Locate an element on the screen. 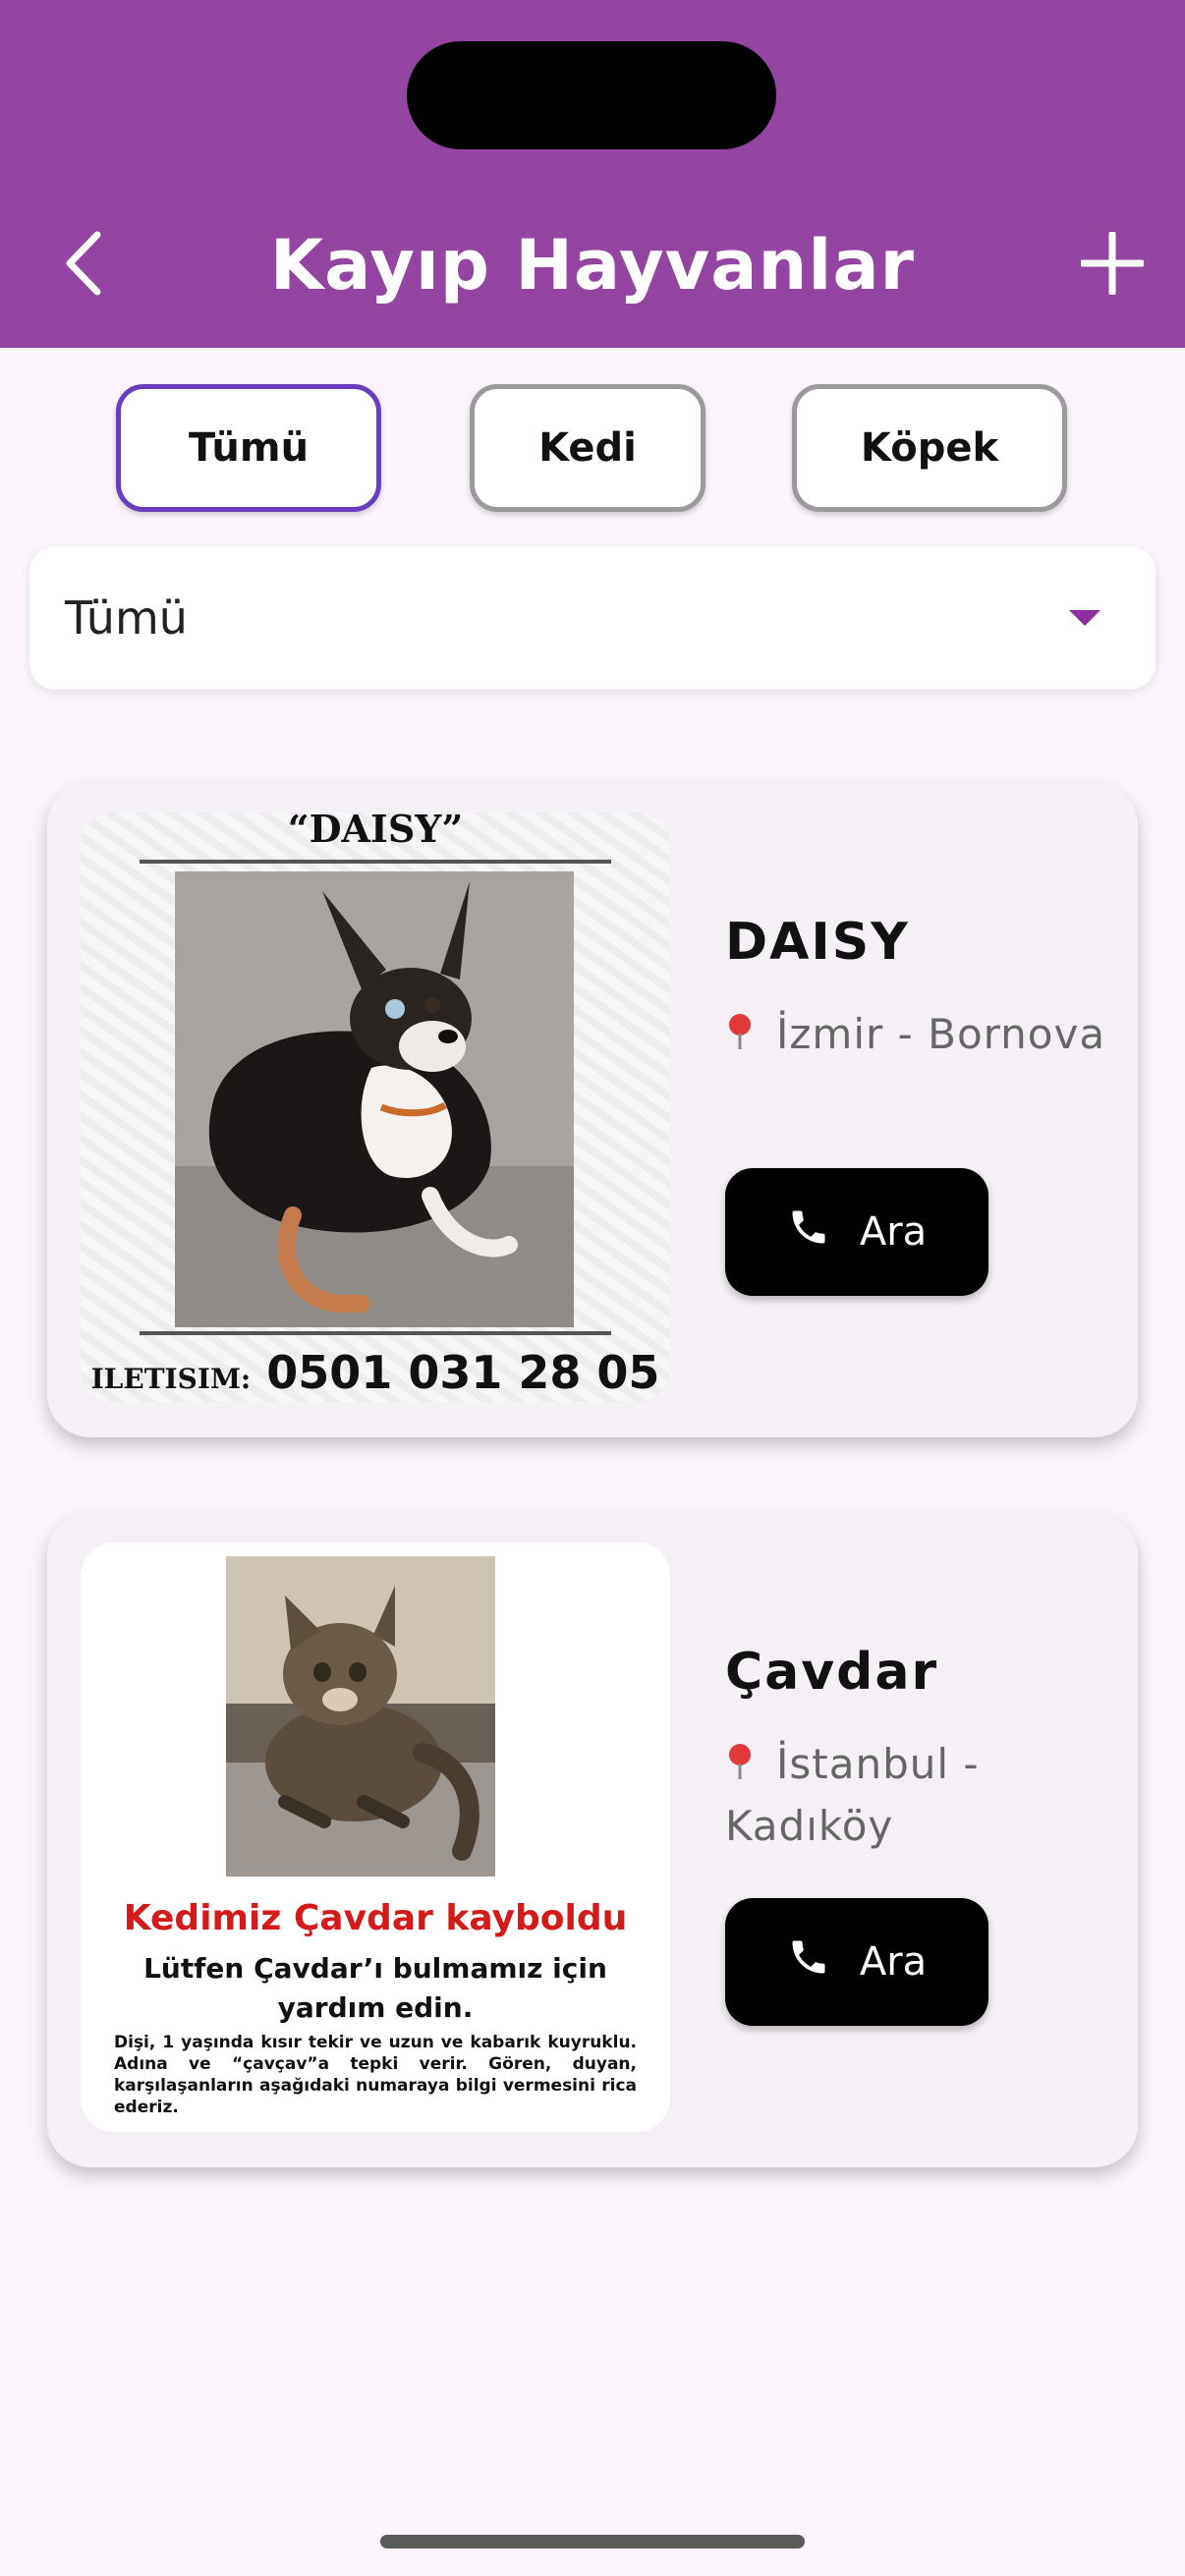 Image resolution: width=1185 pixels, height=2576 pixels. plus-icon is located at coordinates (1112, 264).